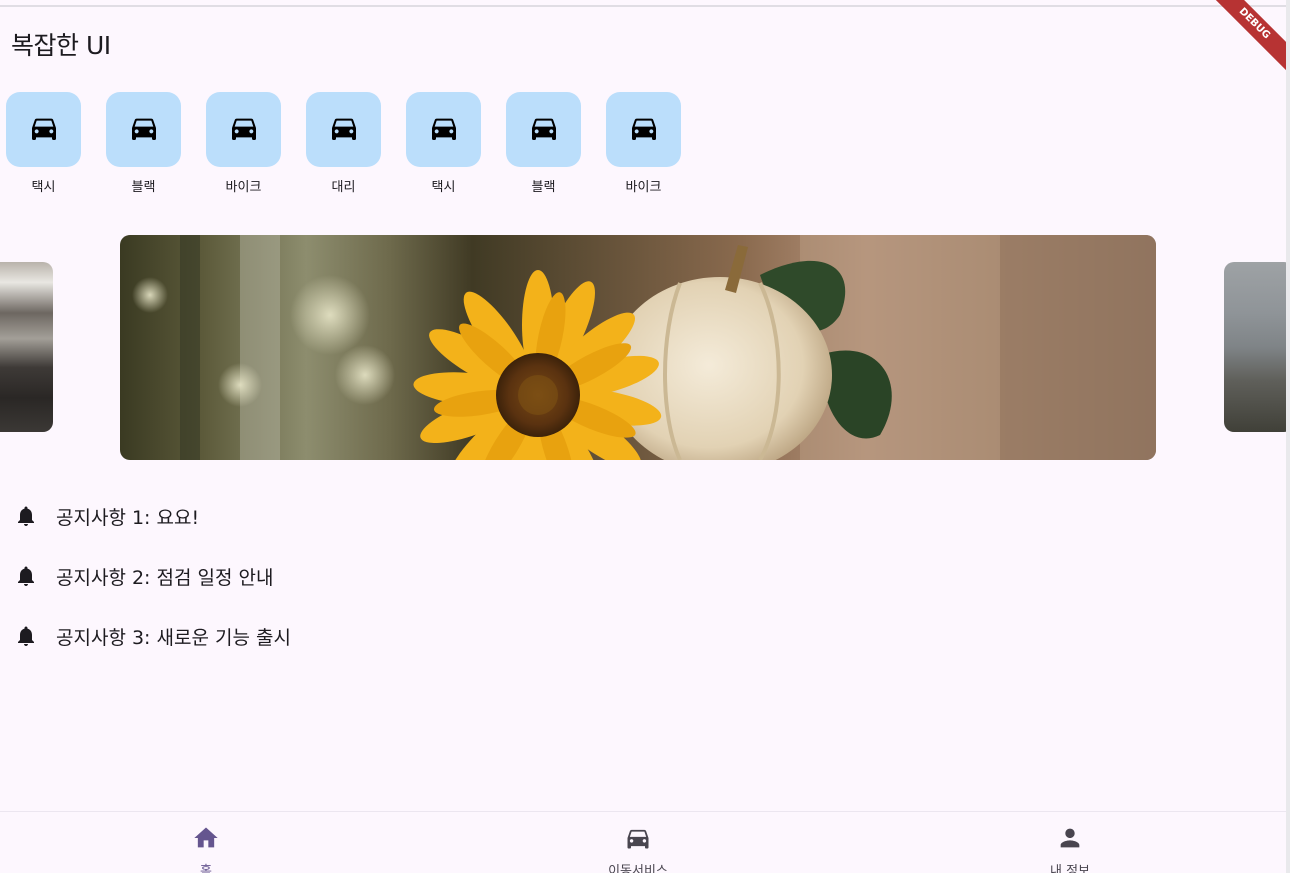  What do you see at coordinates (643, 6) in the screenshot?
I see `top-divider` at bounding box center [643, 6].